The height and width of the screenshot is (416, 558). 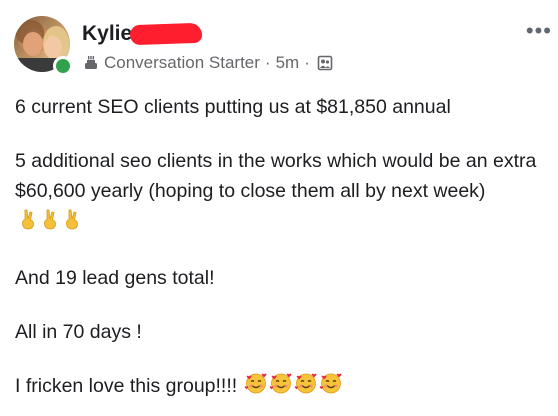 I want to click on post-text-paragraph: I fricken love this group!!!!, so click(x=280, y=387).